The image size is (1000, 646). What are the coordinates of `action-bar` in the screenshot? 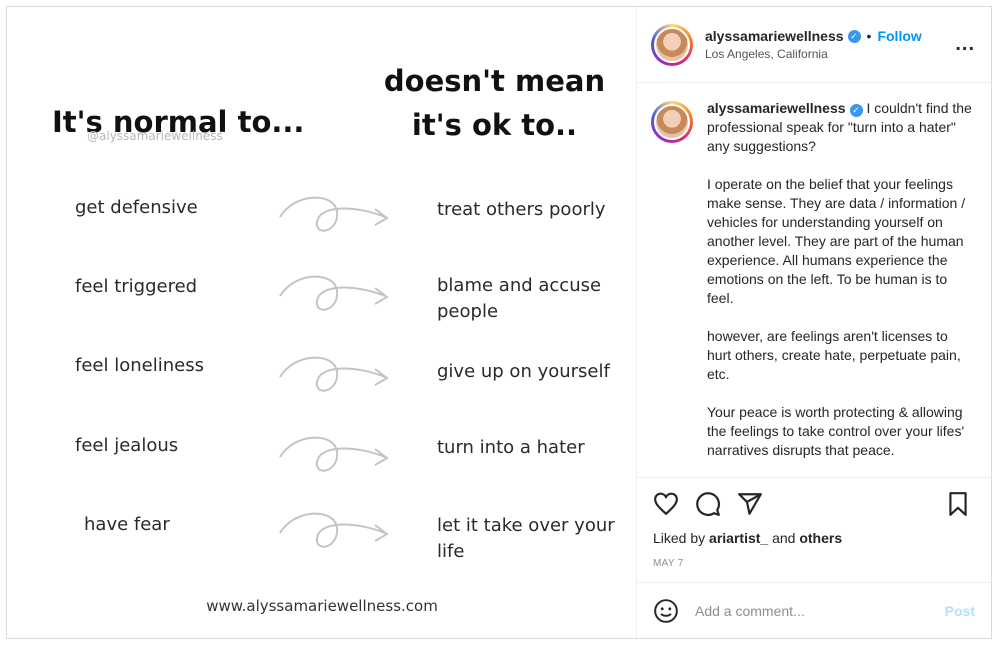 It's located at (814, 504).